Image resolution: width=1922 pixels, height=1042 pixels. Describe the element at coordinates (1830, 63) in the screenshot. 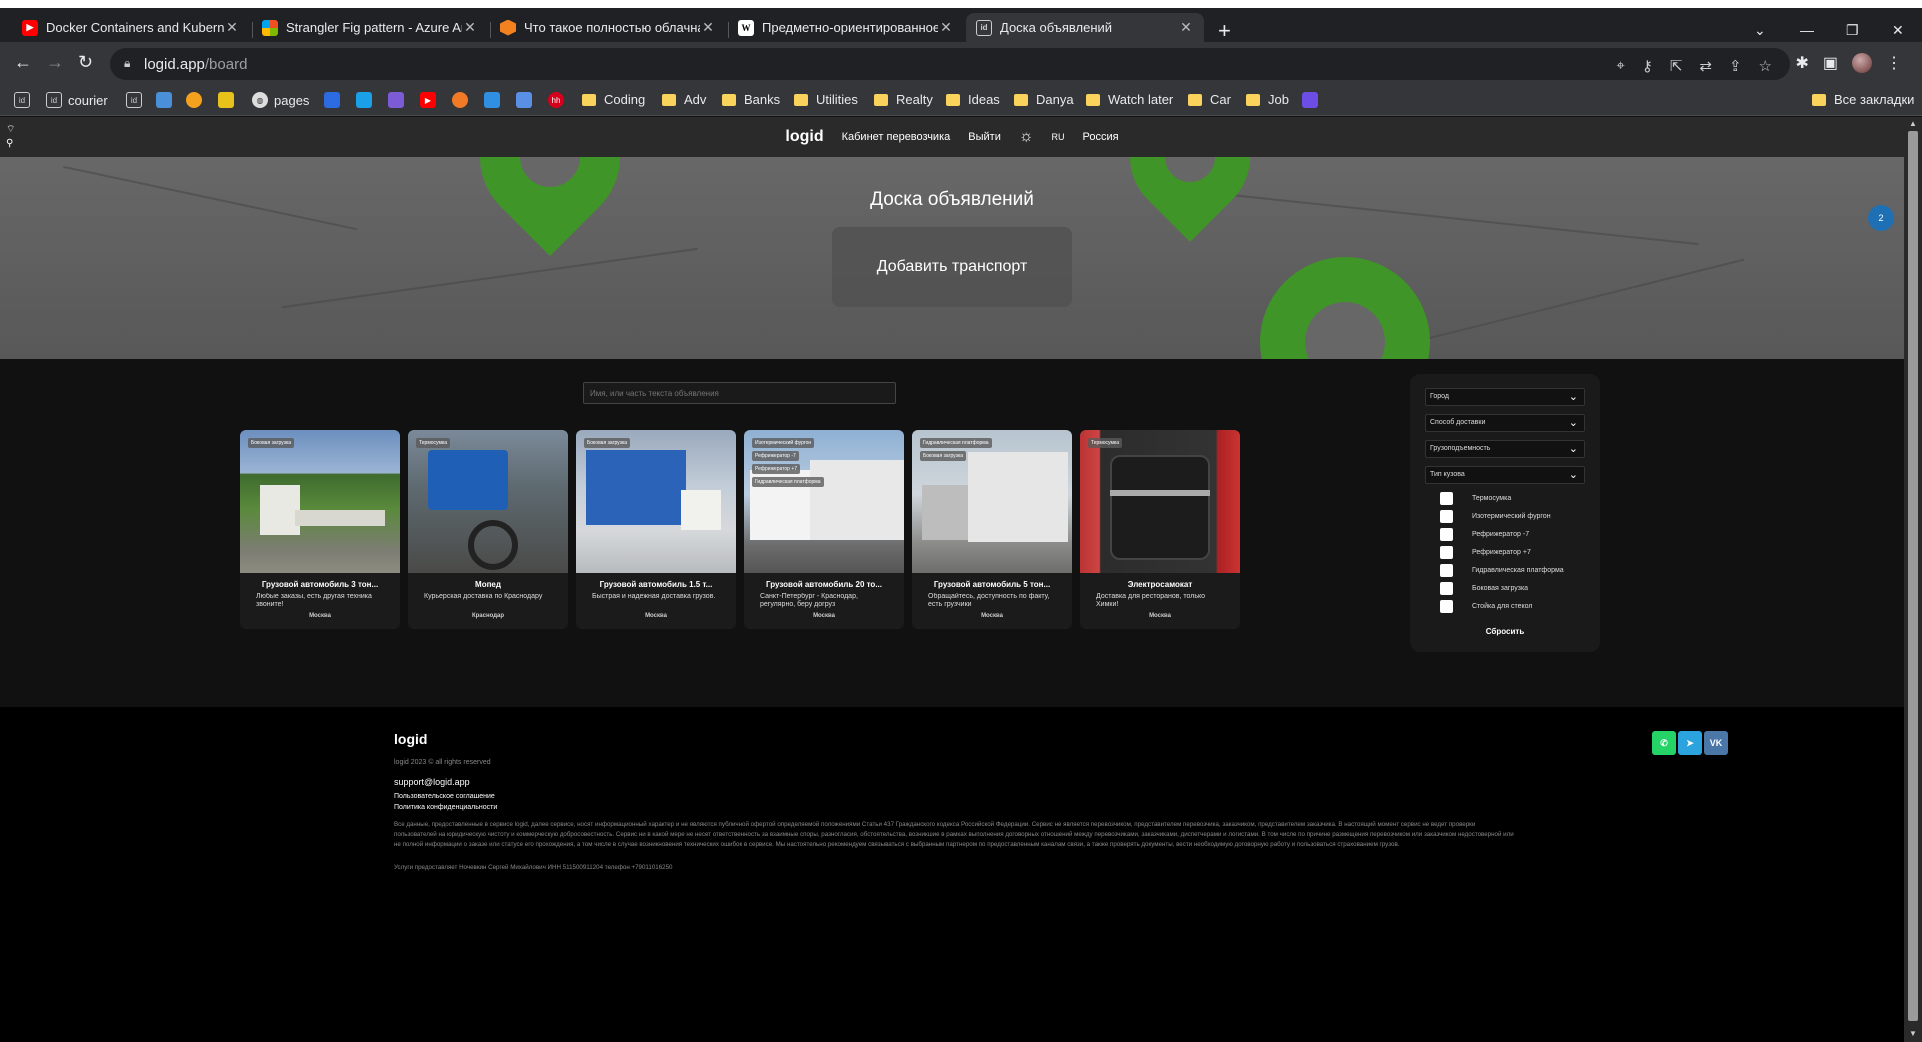

I see `side-panel-icon: ▣` at that location.